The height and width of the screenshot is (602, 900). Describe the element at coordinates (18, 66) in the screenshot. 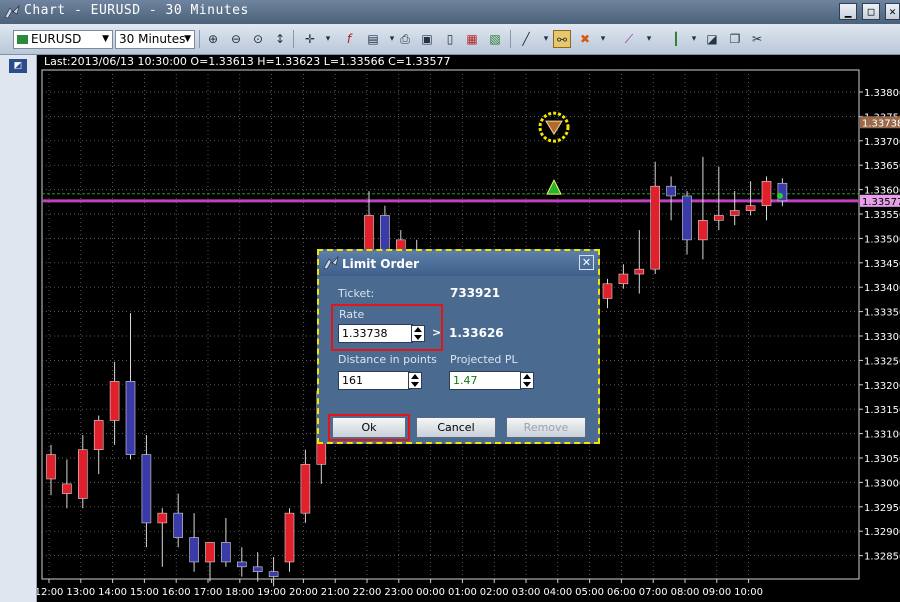

I see `chart-settings-icon: ◩` at that location.